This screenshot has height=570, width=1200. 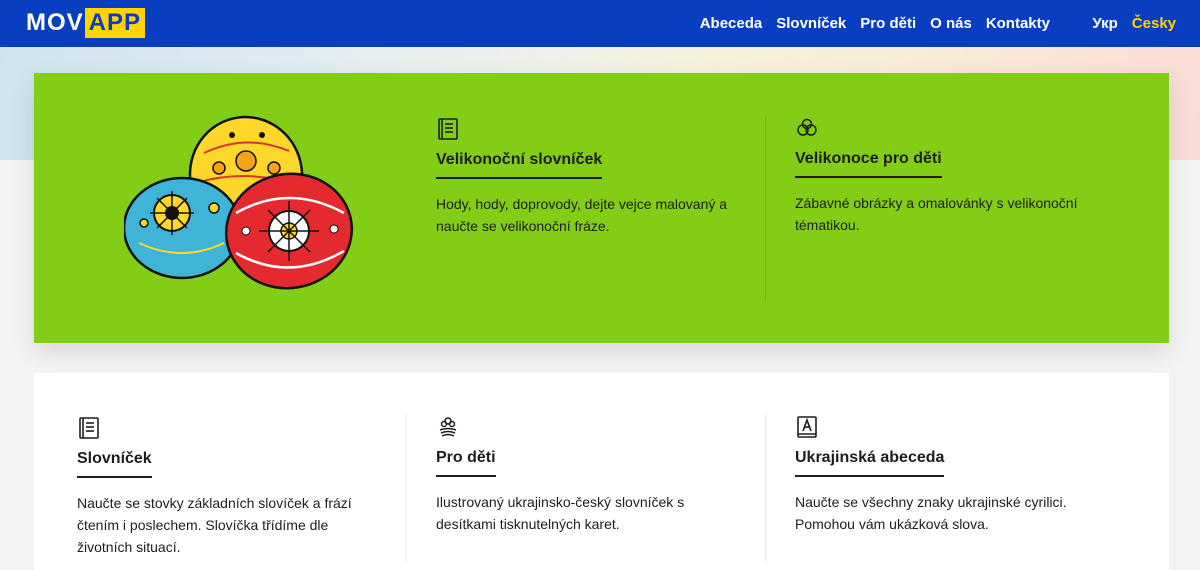 What do you see at coordinates (1018, 23) in the screenshot?
I see `nav-kontakty: Kontakty` at bounding box center [1018, 23].